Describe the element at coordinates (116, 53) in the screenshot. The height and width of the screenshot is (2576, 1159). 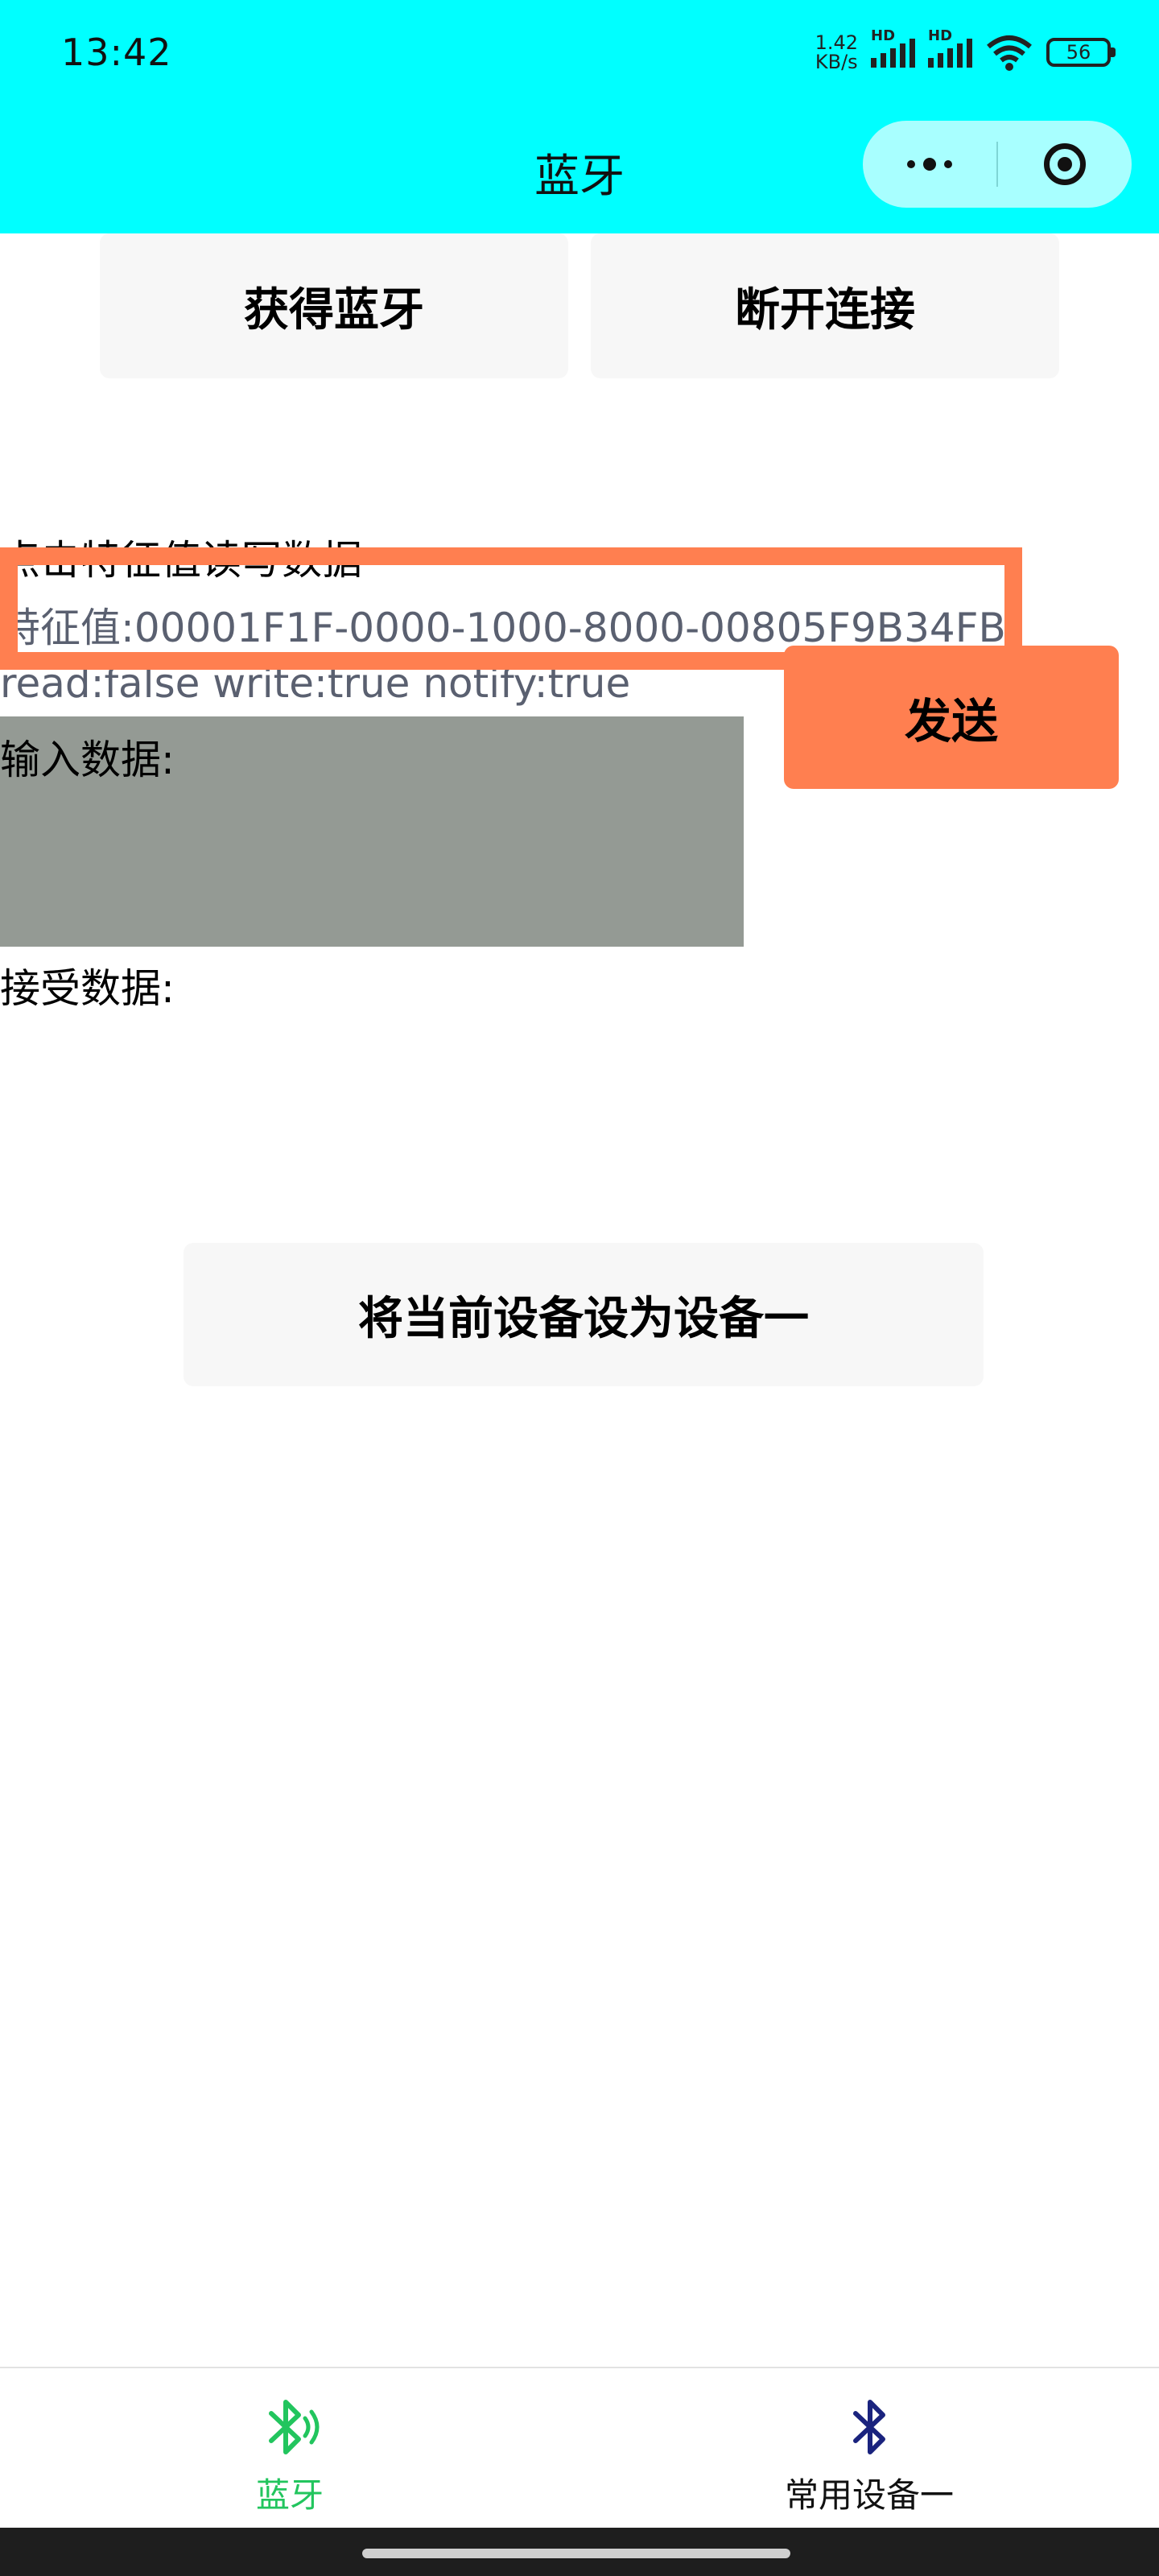
I see `status-time: 13:42` at that location.